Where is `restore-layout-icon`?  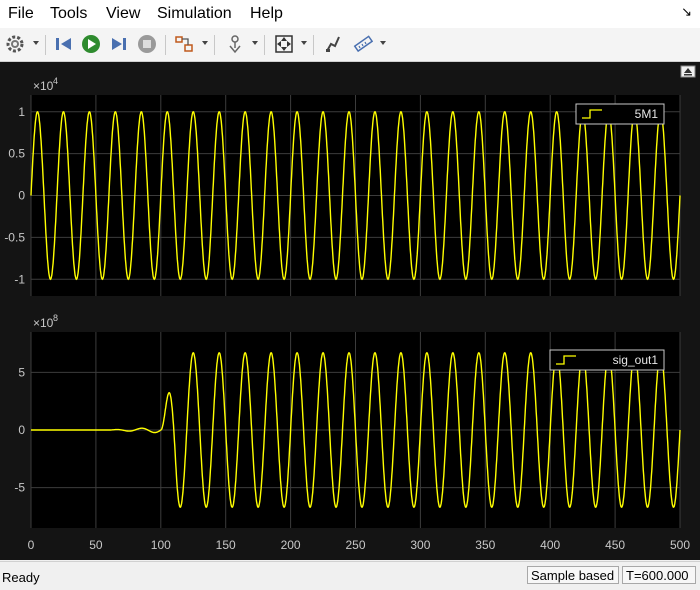 restore-layout-icon is located at coordinates (688, 71).